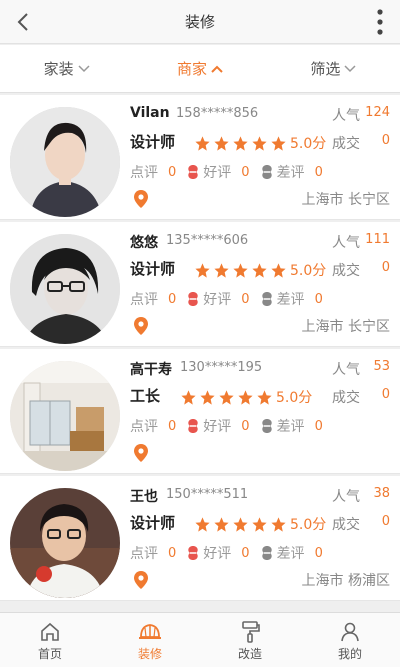 The width and height of the screenshot is (400, 667). Describe the element at coordinates (349, 653) in the screenshot. I see `tab-label: 我的` at that location.